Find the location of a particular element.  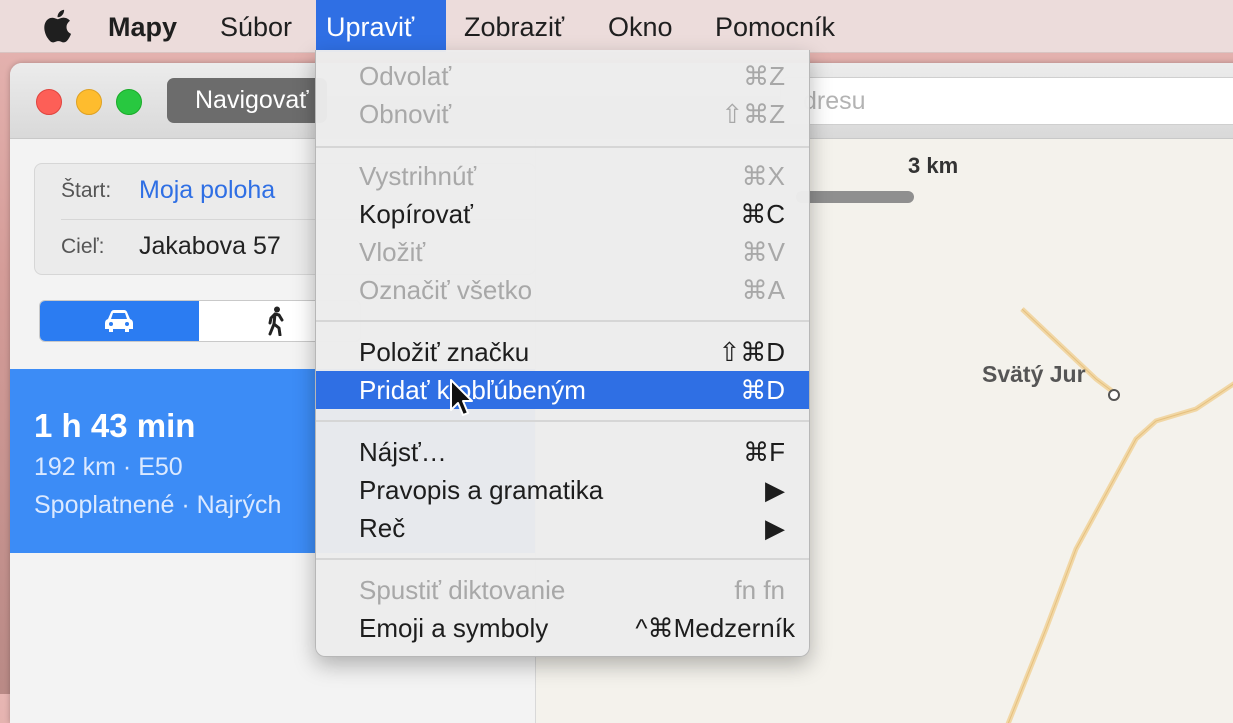

menu-item-speech: Reč ▶ is located at coordinates (562, 528).